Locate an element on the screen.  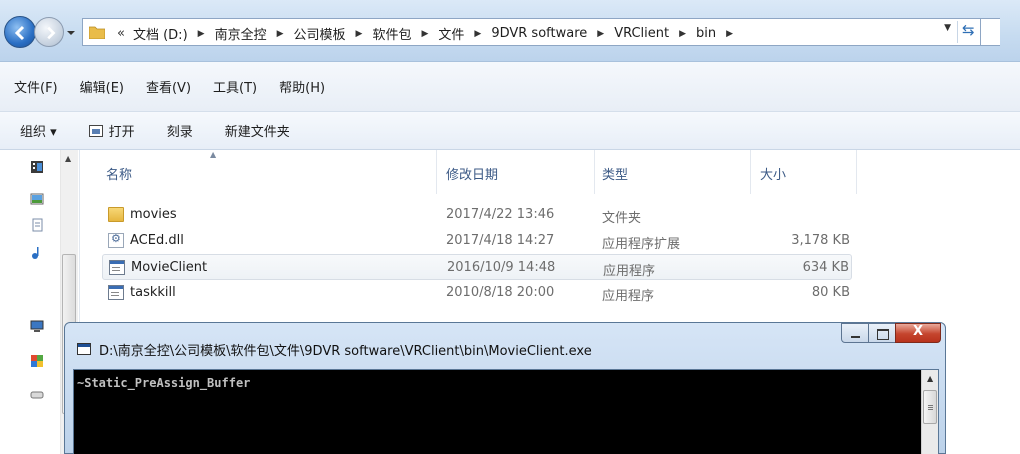
computer-icon is located at coordinates (37, 327).